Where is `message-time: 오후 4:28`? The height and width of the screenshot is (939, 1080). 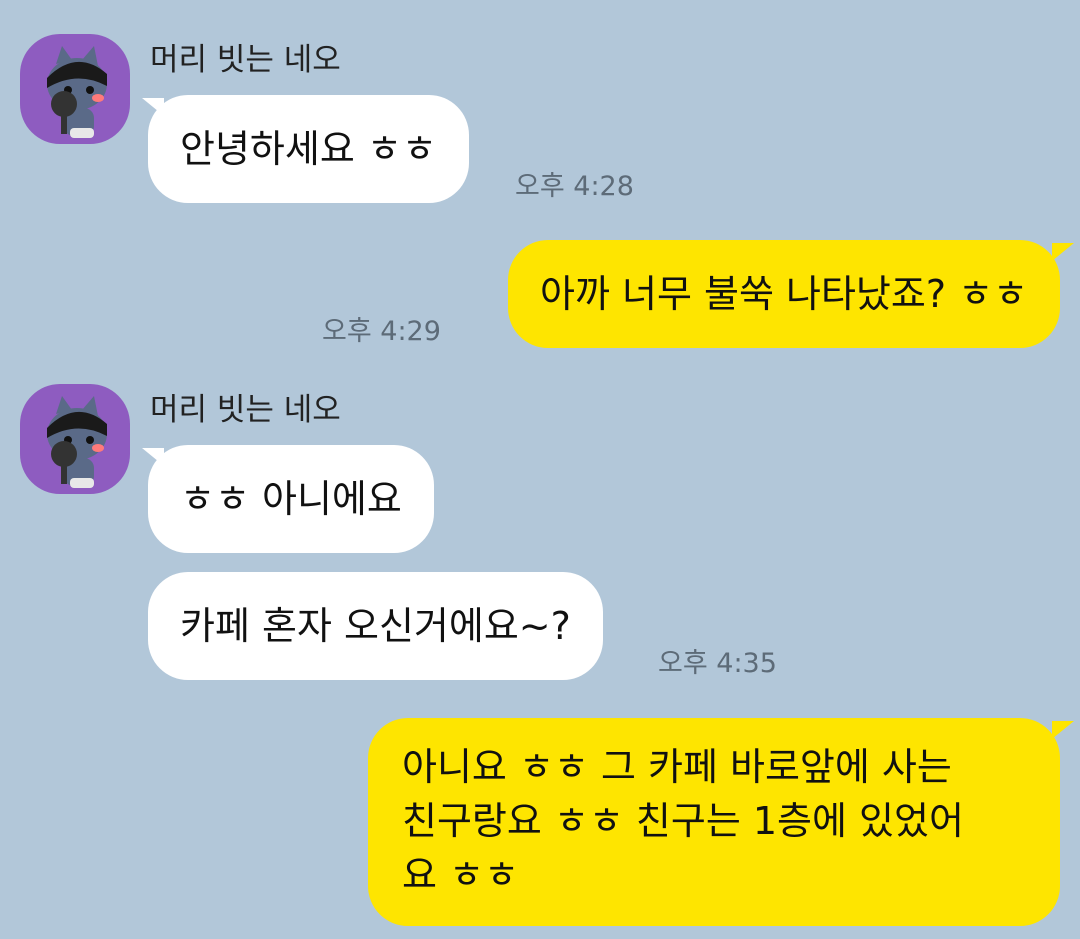
message-time: 오후 4:28 is located at coordinates (574, 186).